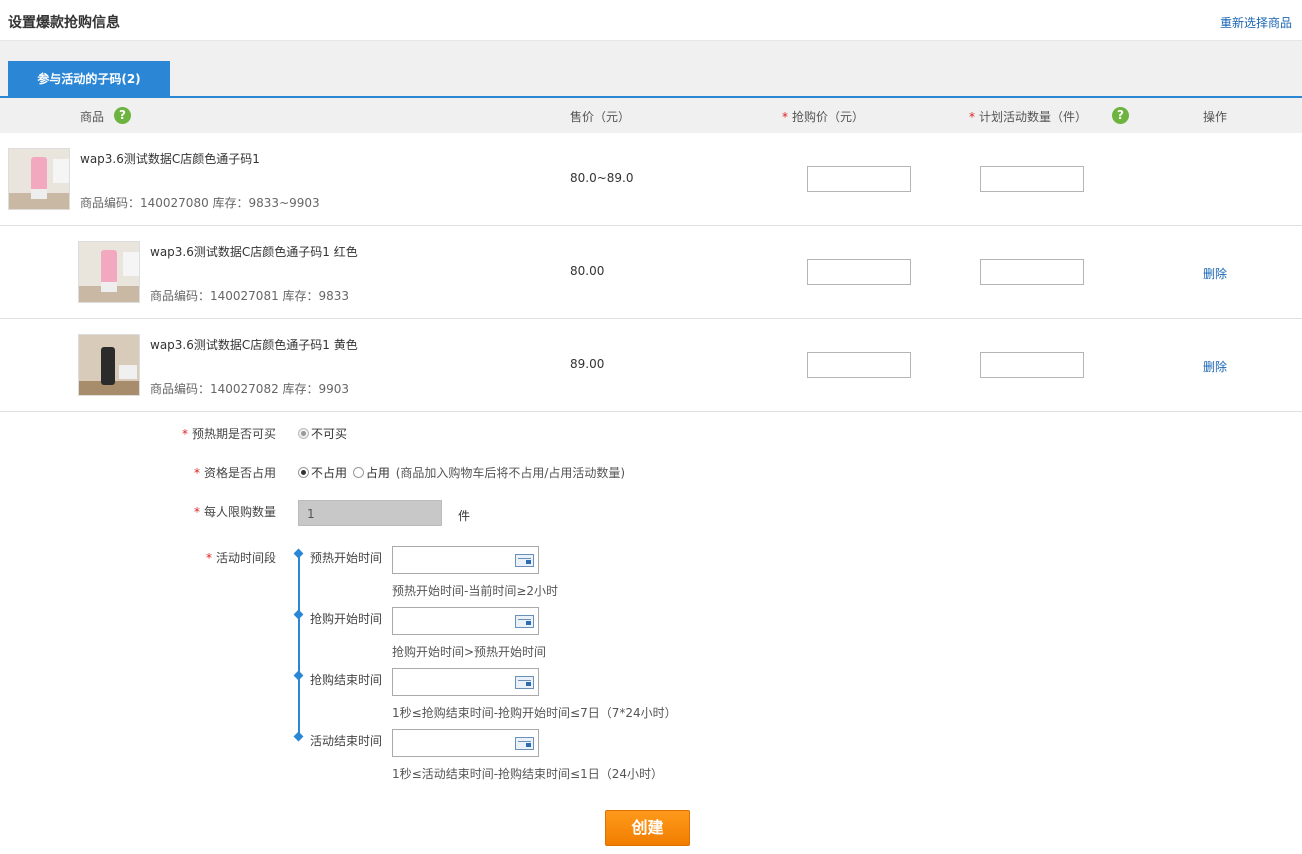  I want to click on reselect-products-link: 重新选择商品, so click(1256, 22).